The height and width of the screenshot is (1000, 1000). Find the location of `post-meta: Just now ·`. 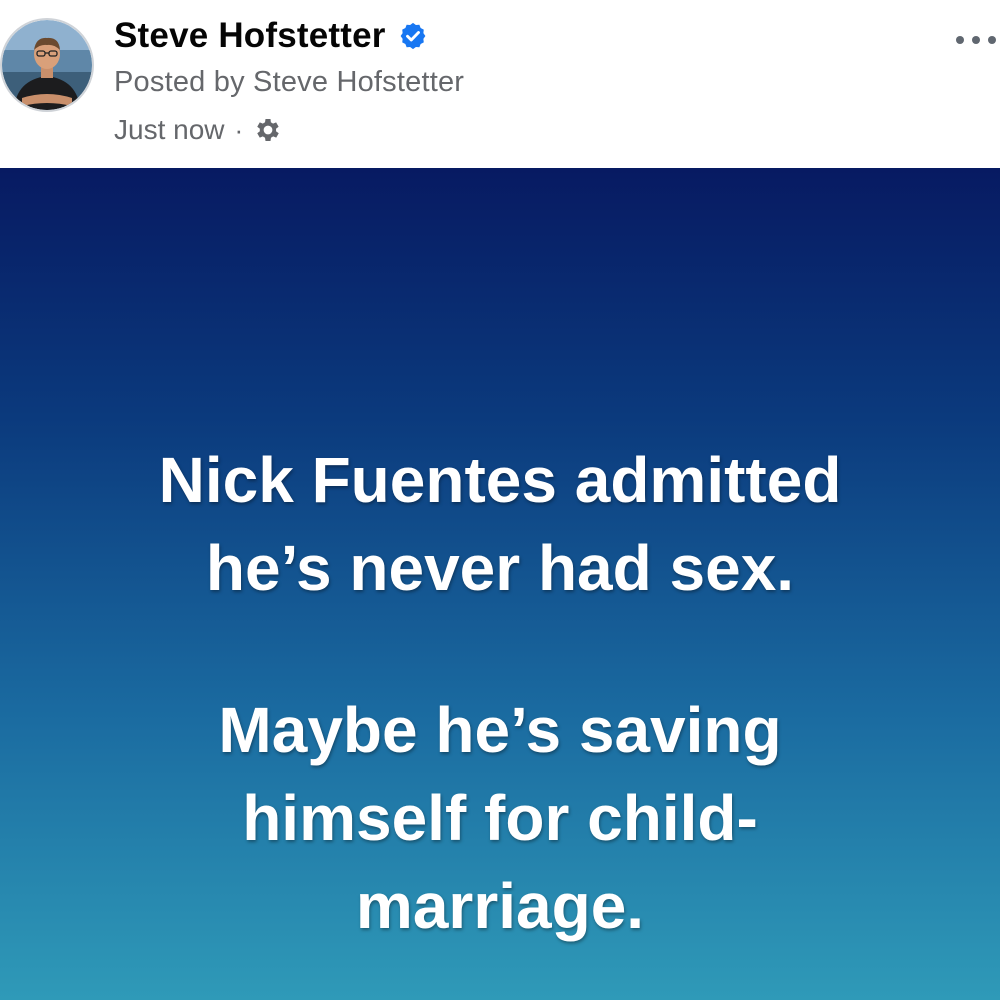

post-meta: Just now · is located at coordinates (198, 130).